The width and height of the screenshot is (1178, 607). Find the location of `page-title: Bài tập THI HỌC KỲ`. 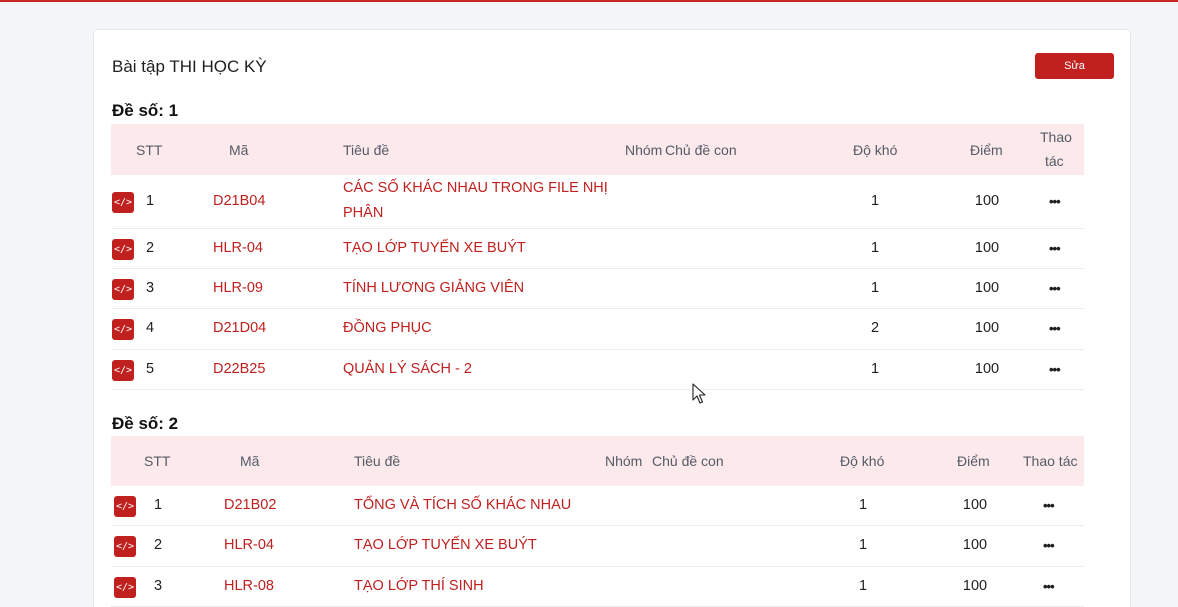

page-title: Bài tập THI HỌC KỲ is located at coordinates (189, 66).